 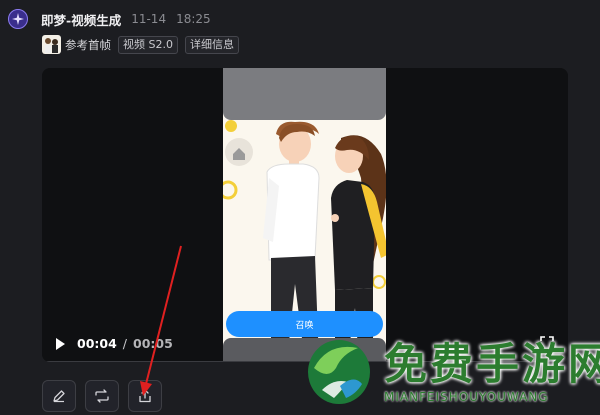 I want to click on edit-icon, so click(x=59, y=396).